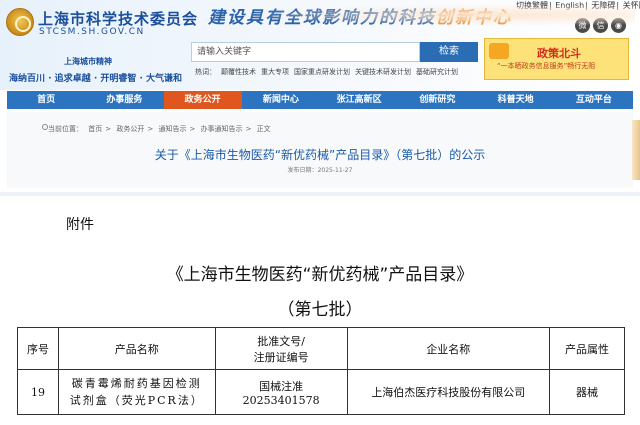 The image size is (640, 425). What do you see at coordinates (263, 129) in the screenshot?
I see `breadcrumb-current: 正文` at bounding box center [263, 129].